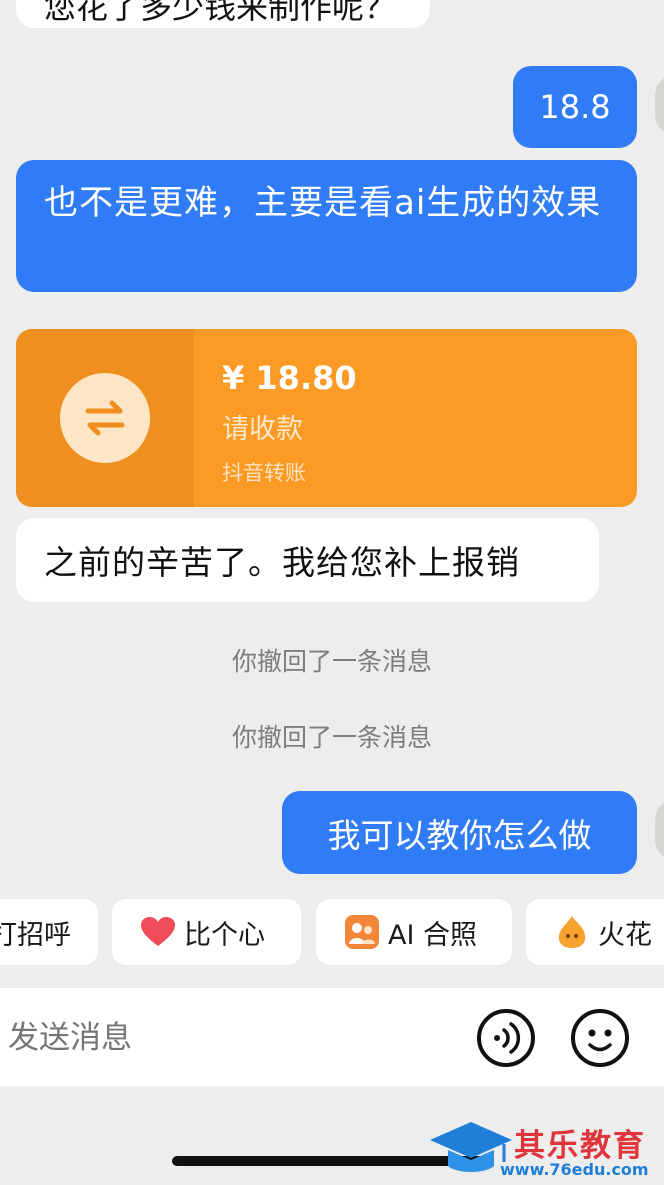 The height and width of the screenshot is (1185, 664). What do you see at coordinates (282, 562) in the screenshot?
I see `message-text: 之前的辛苦了。我给您补上报销` at bounding box center [282, 562].